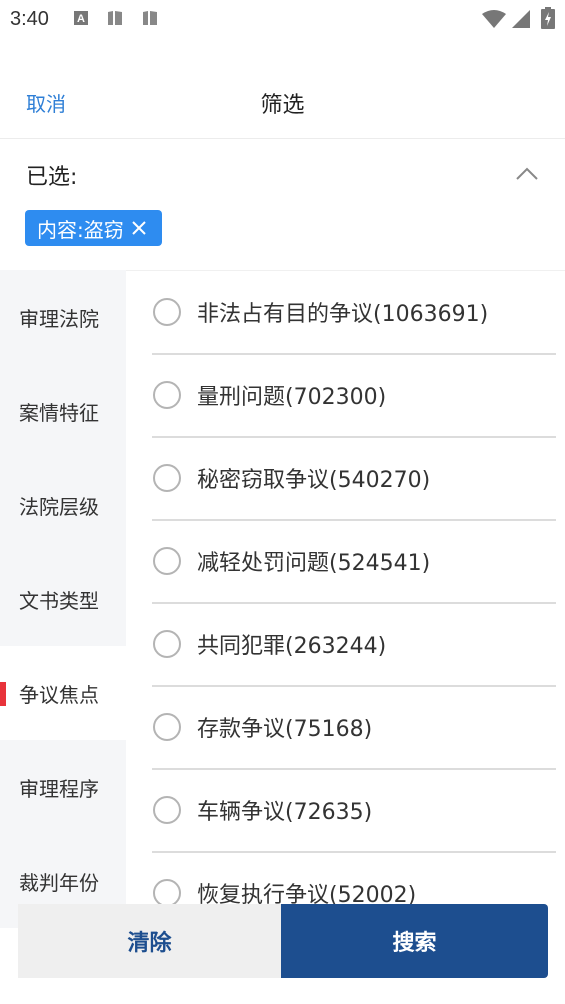  Describe the element at coordinates (292, 397) in the screenshot. I see `option-label: 量刑问题(702300)` at that location.